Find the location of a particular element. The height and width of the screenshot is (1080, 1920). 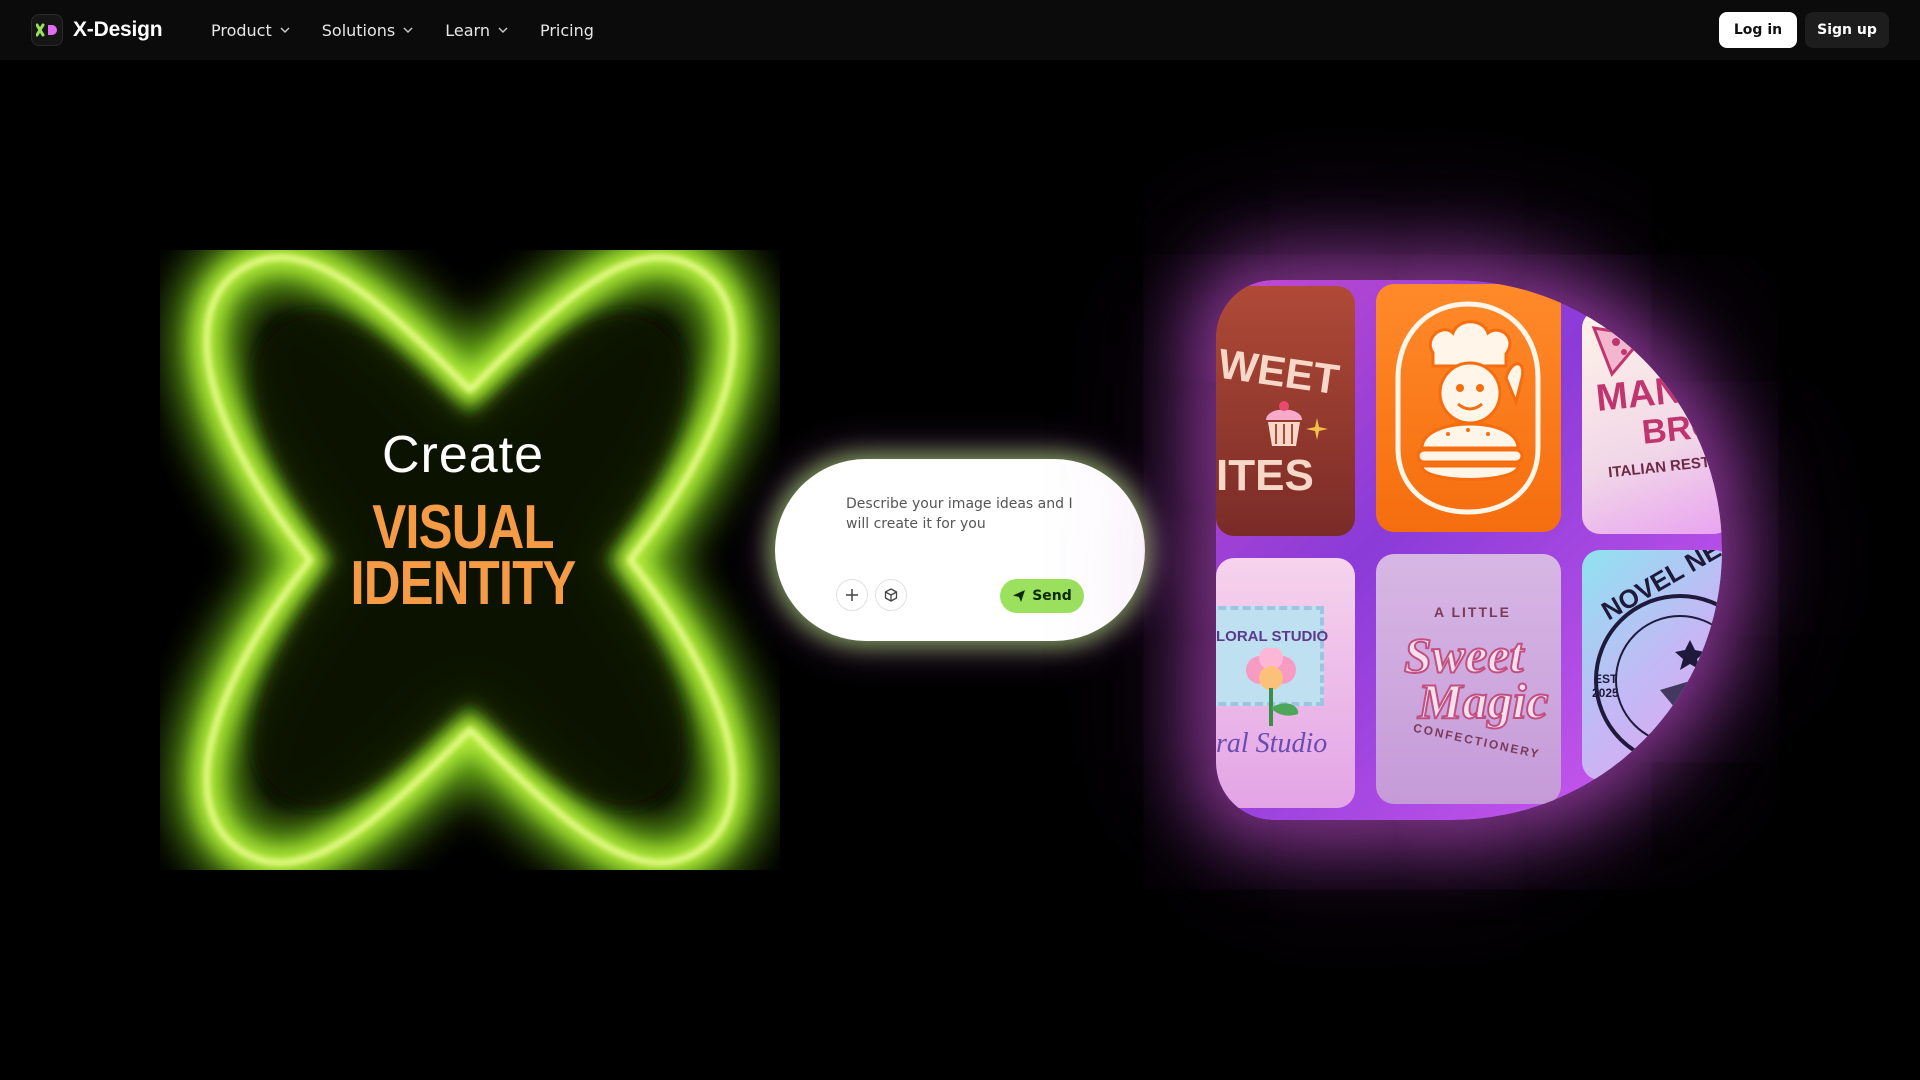

pizza-slice-icon is located at coordinates (1619, 351).